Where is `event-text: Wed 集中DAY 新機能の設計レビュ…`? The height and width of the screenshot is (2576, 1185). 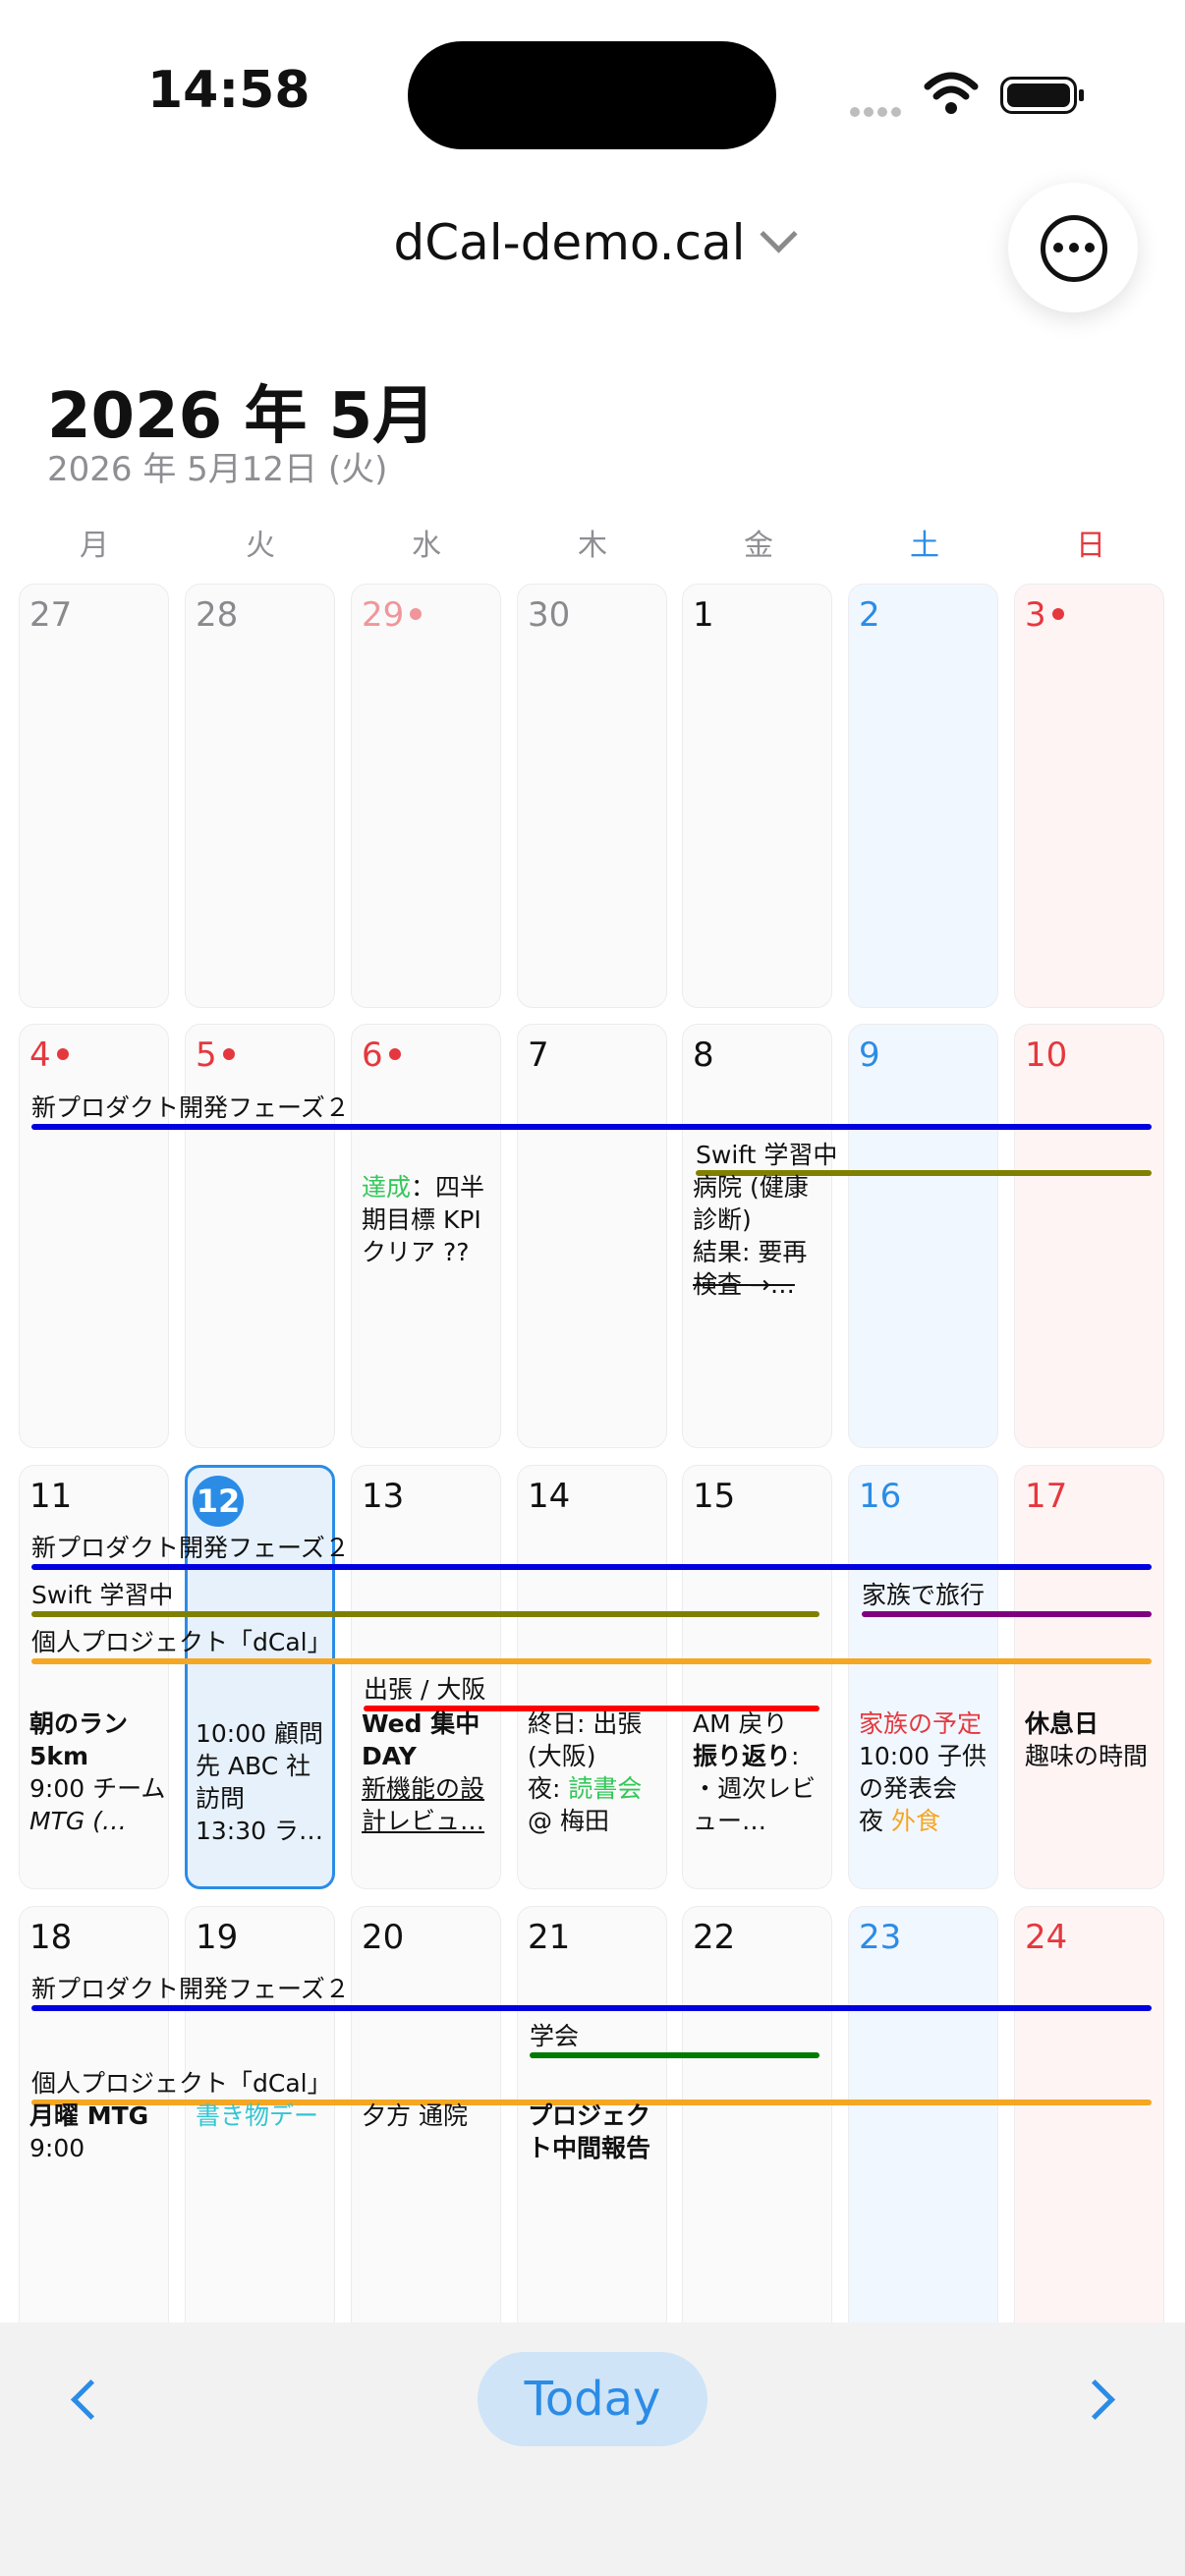
event-text: Wed 集中DAY 新機能の設計レビュ… is located at coordinates (431, 1772).